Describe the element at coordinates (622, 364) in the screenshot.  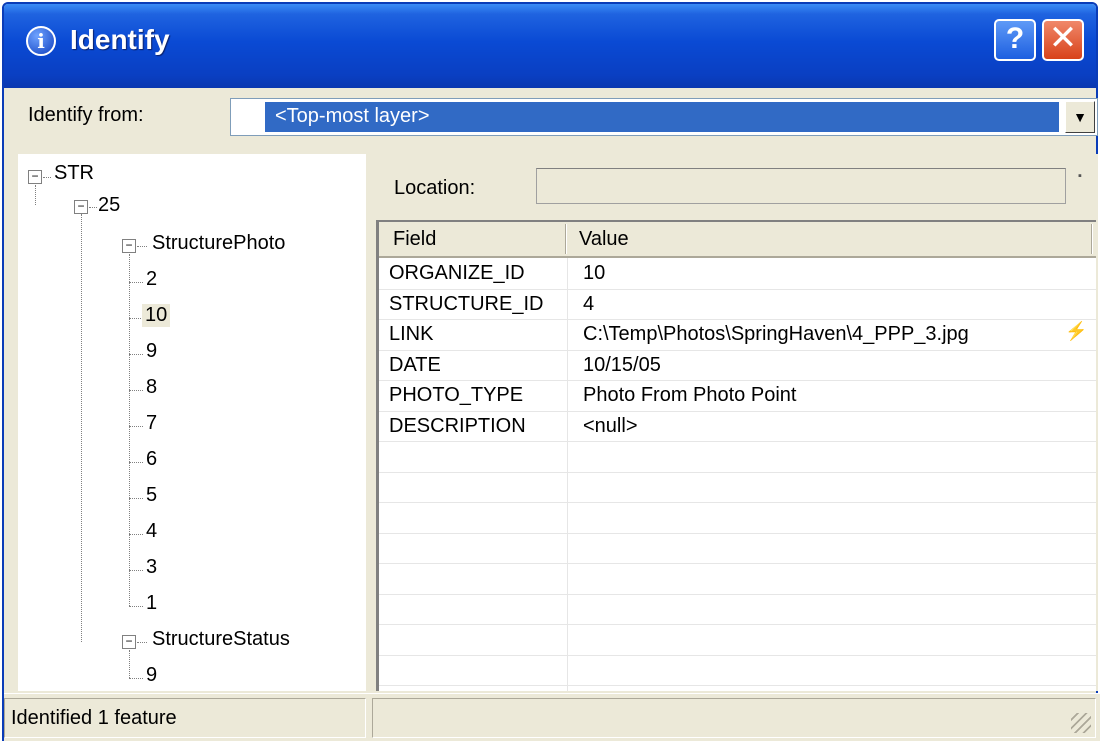
I see `value-cell: 10/15/05` at that location.